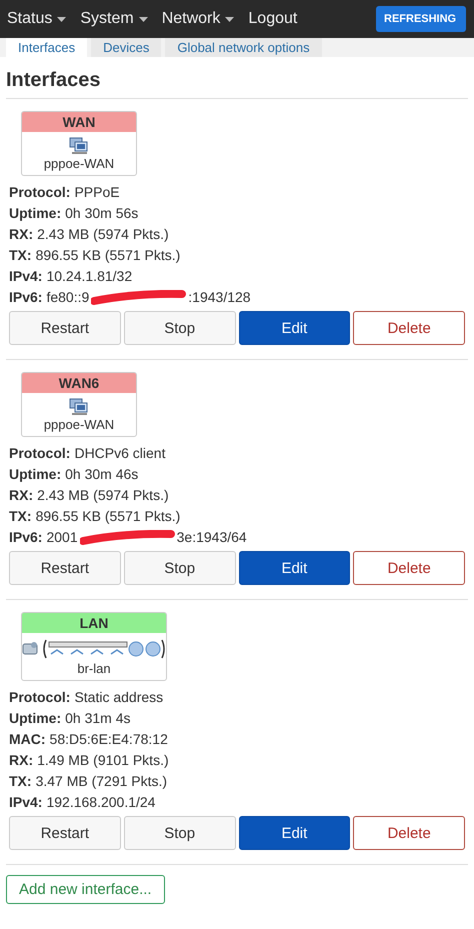 The width and height of the screenshot is (474, 929). I want to click on detail-value: :1943/128, so click(219, 297).